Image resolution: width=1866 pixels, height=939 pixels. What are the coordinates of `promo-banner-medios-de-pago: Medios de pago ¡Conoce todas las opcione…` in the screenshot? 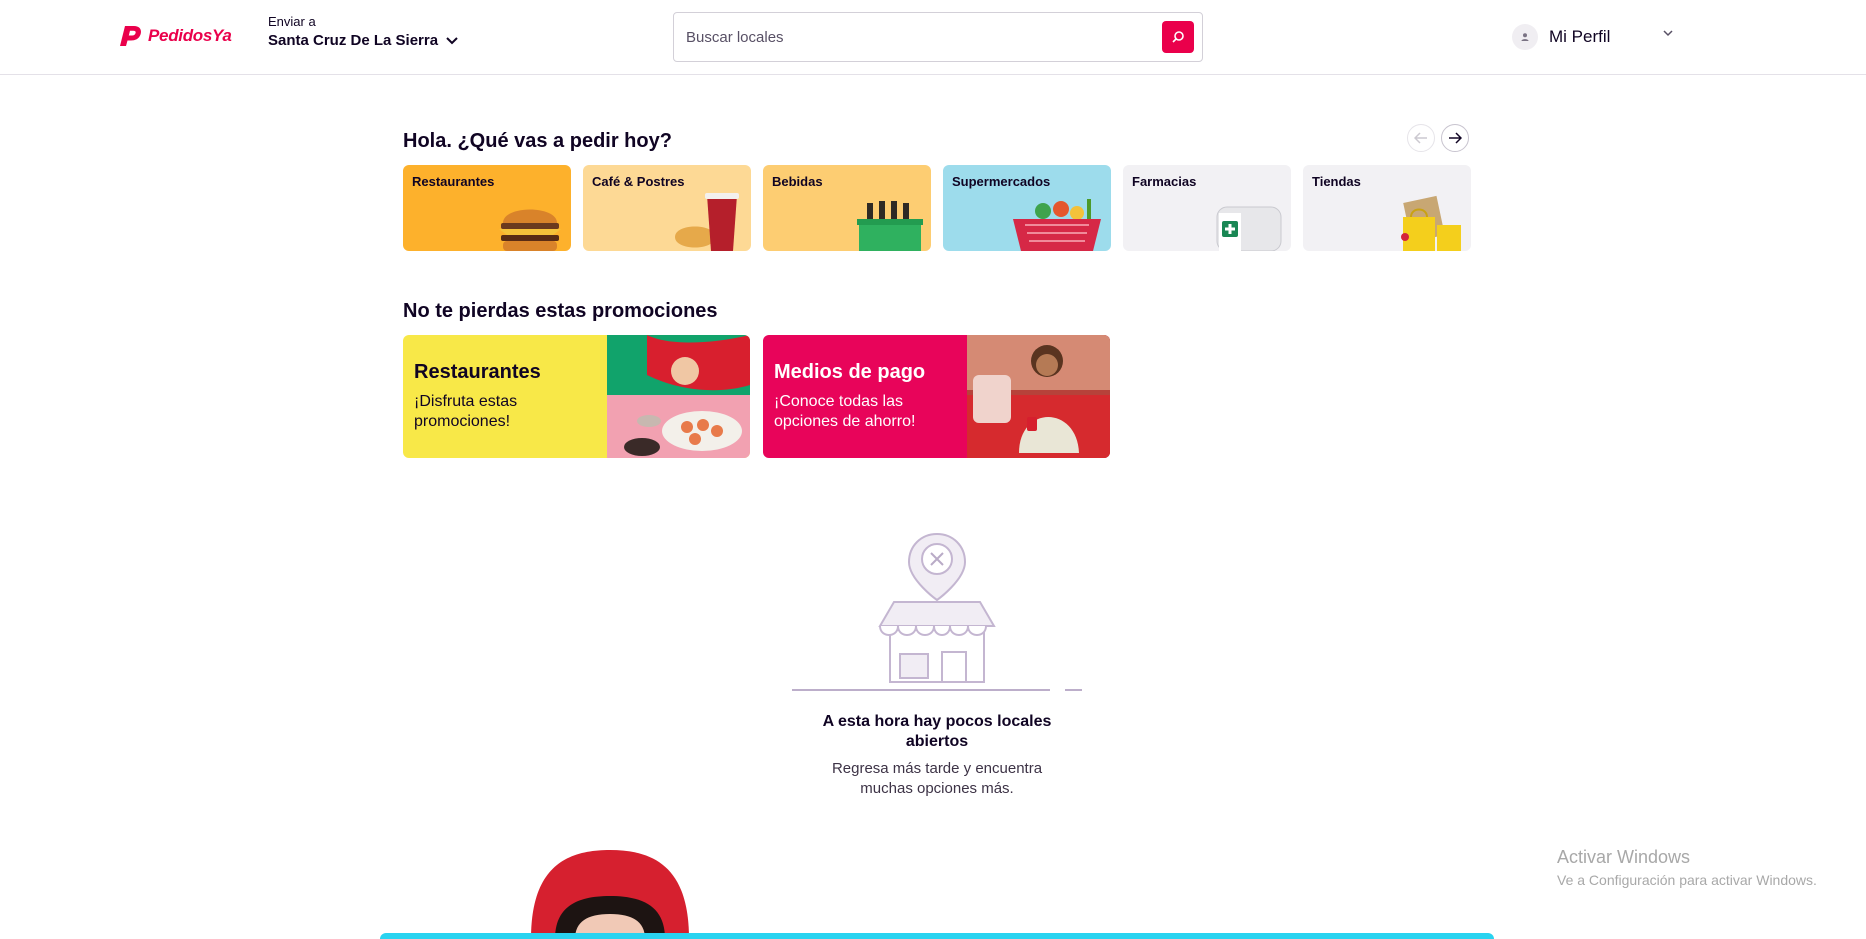 It's located at (936, 396).